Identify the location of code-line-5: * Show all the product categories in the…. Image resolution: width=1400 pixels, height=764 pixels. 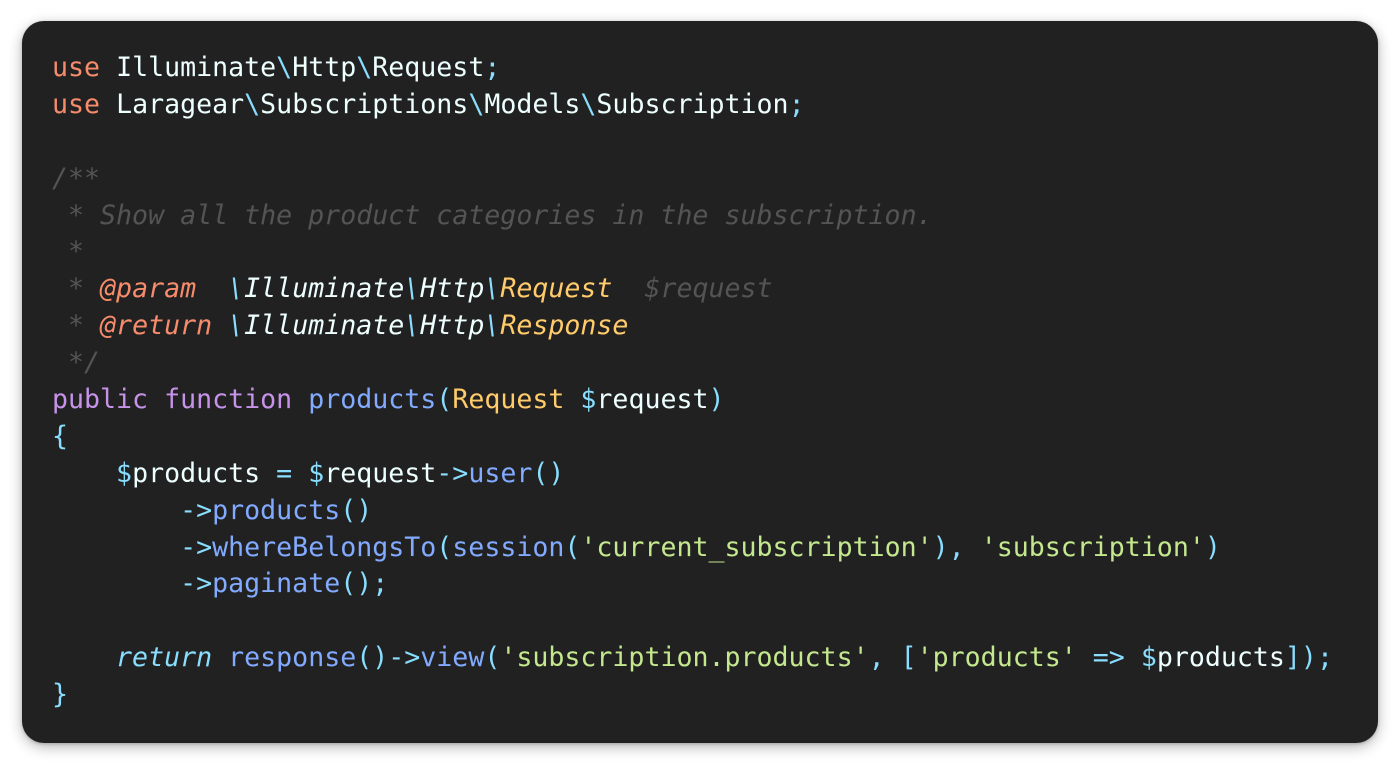
(692, 216).